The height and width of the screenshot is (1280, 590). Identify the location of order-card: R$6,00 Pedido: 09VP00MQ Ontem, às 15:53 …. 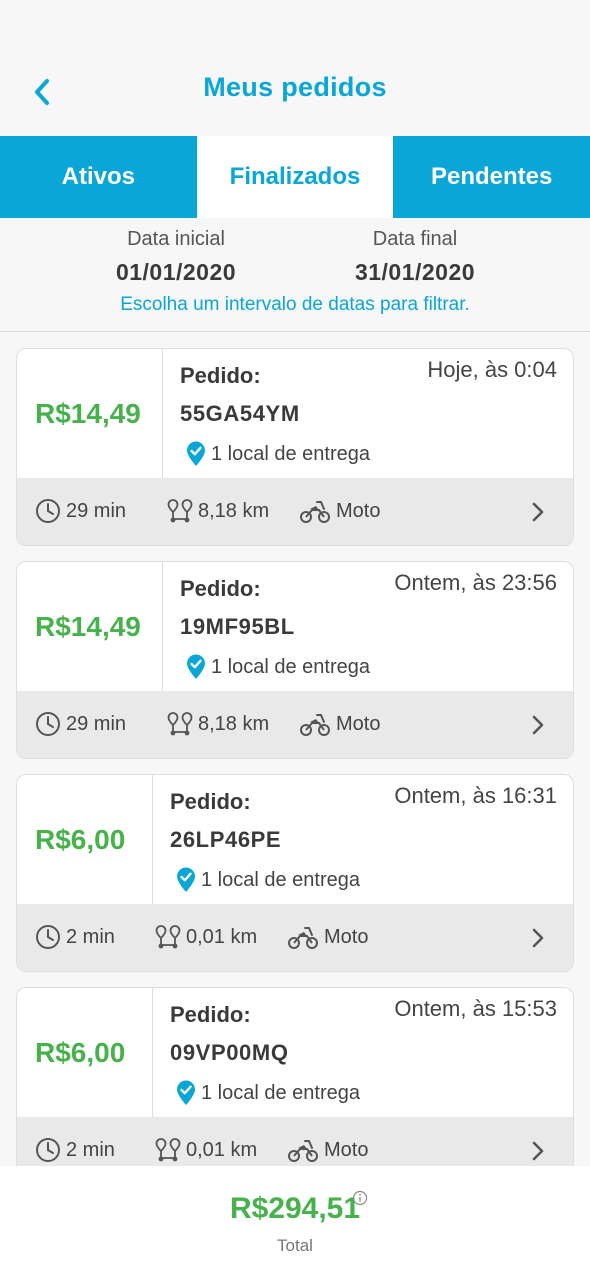
(295, 1086).